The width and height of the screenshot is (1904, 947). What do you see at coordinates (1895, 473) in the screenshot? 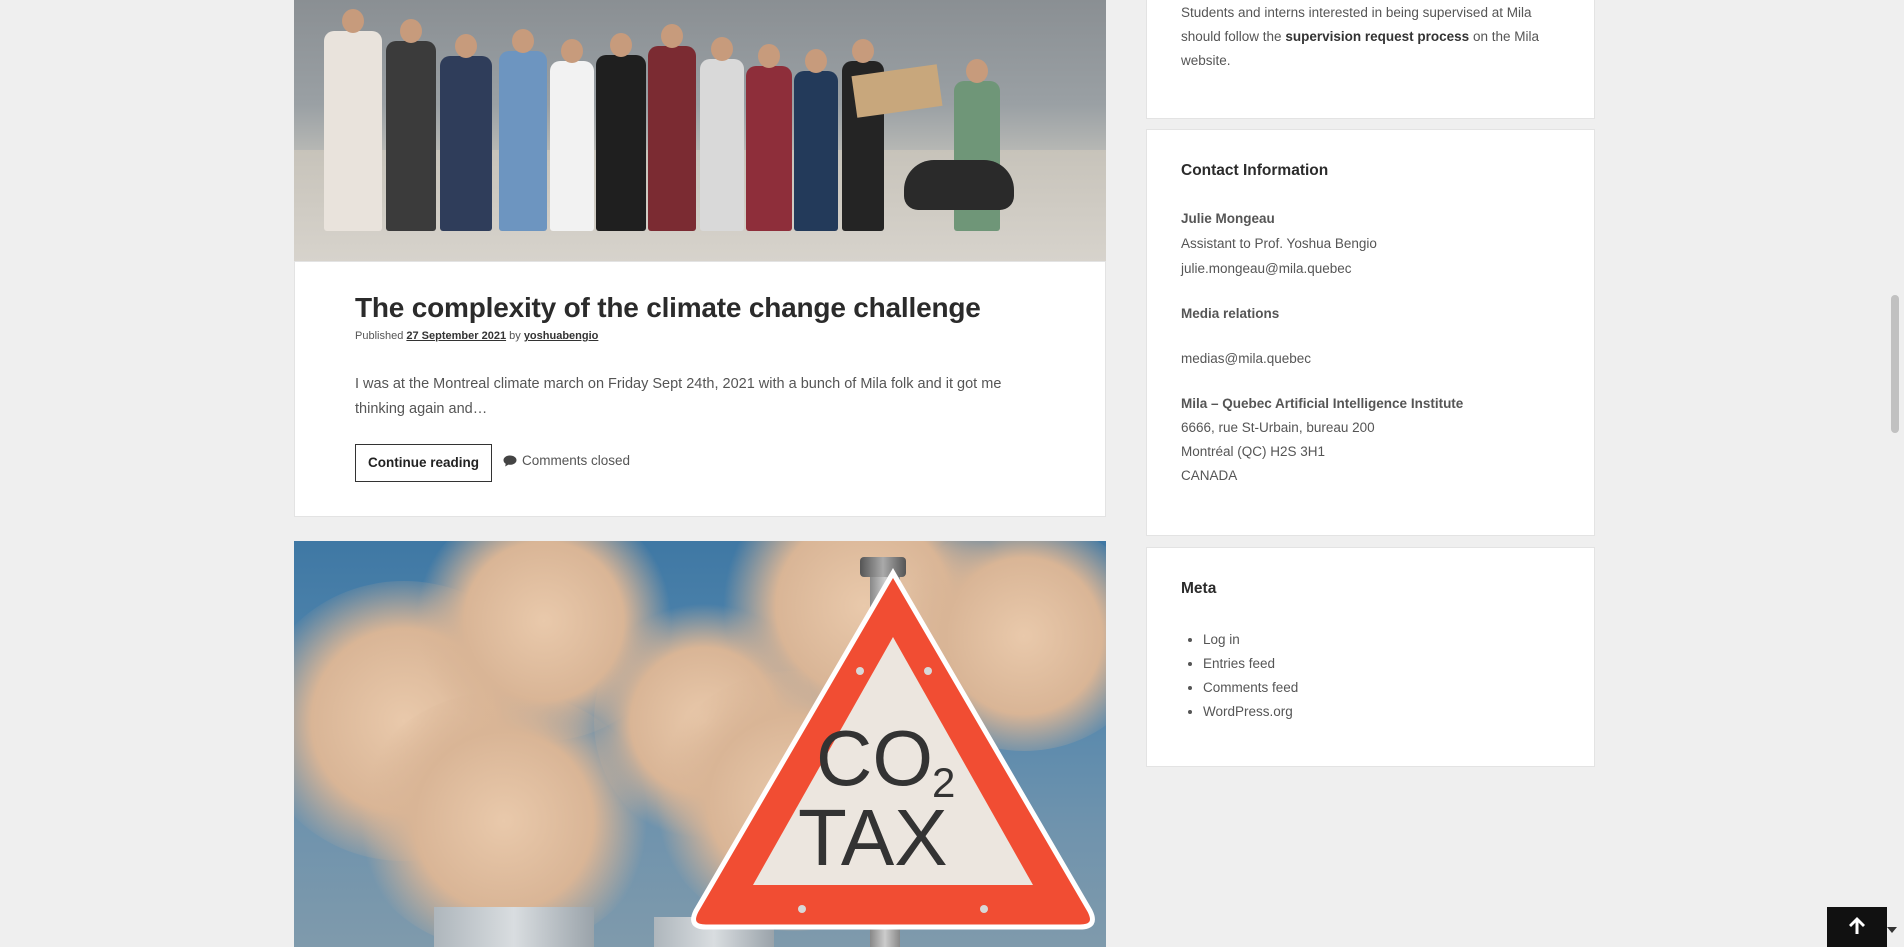
I see `page-scrollbar` at bounding box center [1895, 473].